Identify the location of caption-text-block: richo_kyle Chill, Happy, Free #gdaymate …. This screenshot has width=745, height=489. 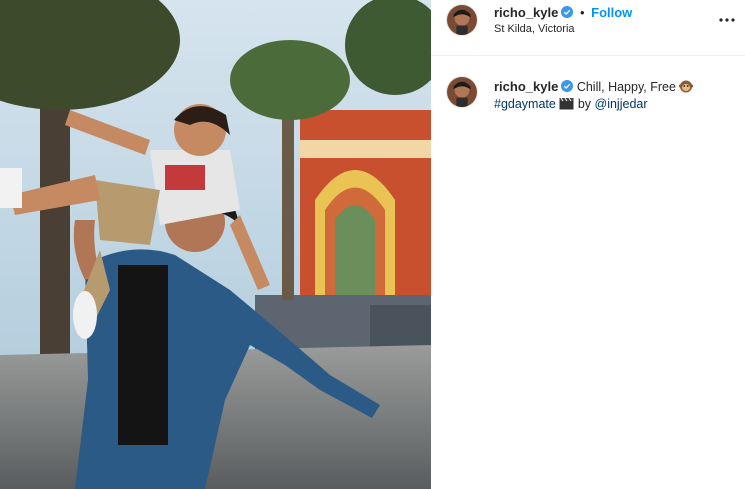
(614, 95).